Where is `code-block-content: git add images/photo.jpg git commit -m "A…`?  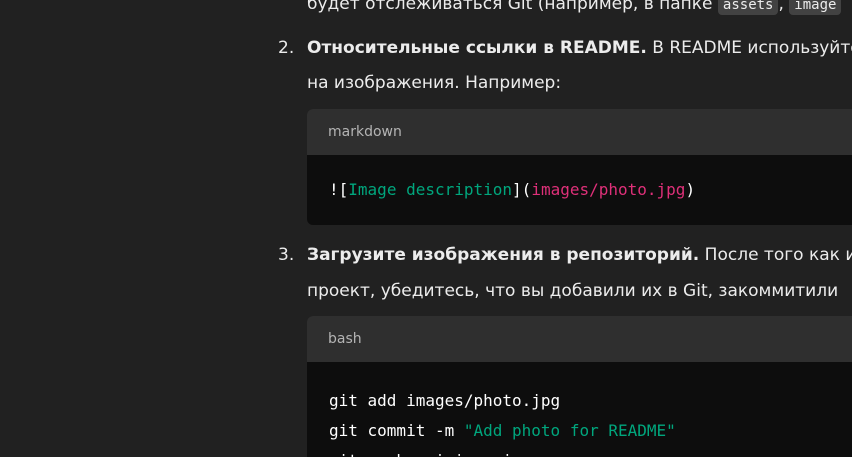 code-block-content: git add images/photo.jpg git commit -m "A… is located at coordinates (579, 409).